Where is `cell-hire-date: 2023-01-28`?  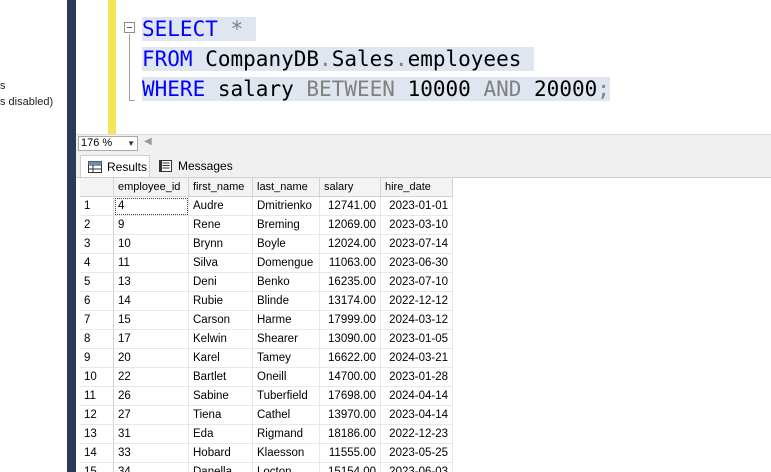
cell-hire-date: 2023-01-28 is located at coordinates (417, 377).